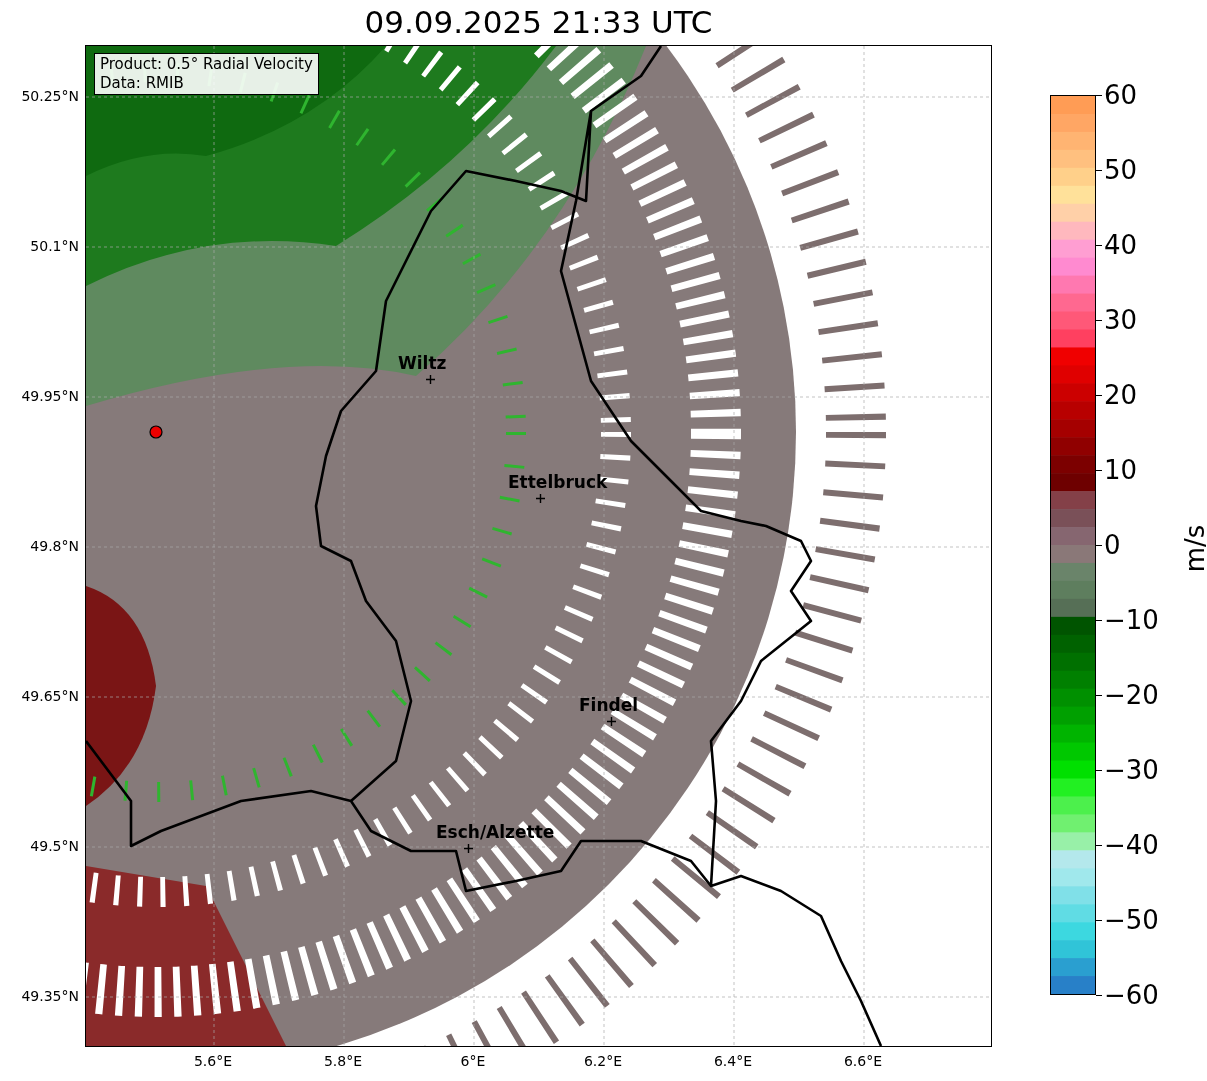 The height and width of the screenshot is (1081, 1207). What do you see at coordinates (1131, 845) in the screenshot?
I see `colorbar-tick-label: −40` at bounding box center [1131, 845].